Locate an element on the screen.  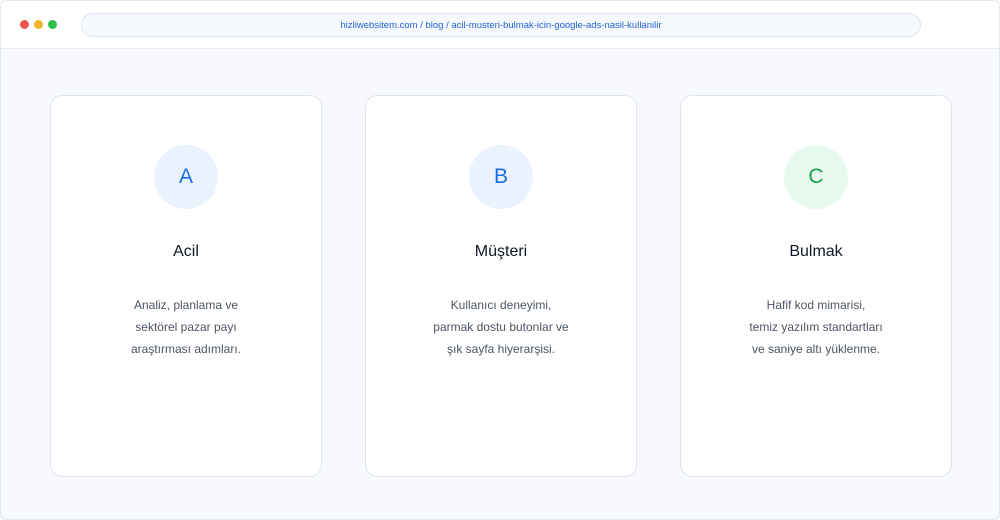
maximize-window-button is located at coordinates (52, 24).